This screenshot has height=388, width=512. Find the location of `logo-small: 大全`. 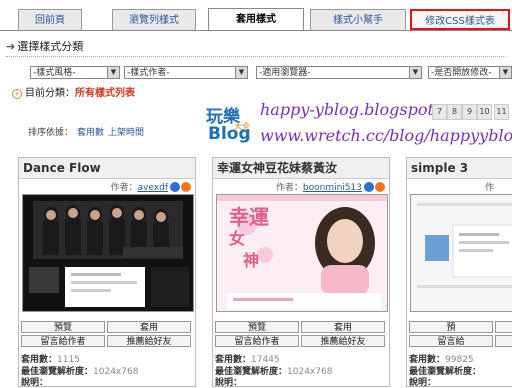

logo-small: 大全 is located at coordinates (242, 126).